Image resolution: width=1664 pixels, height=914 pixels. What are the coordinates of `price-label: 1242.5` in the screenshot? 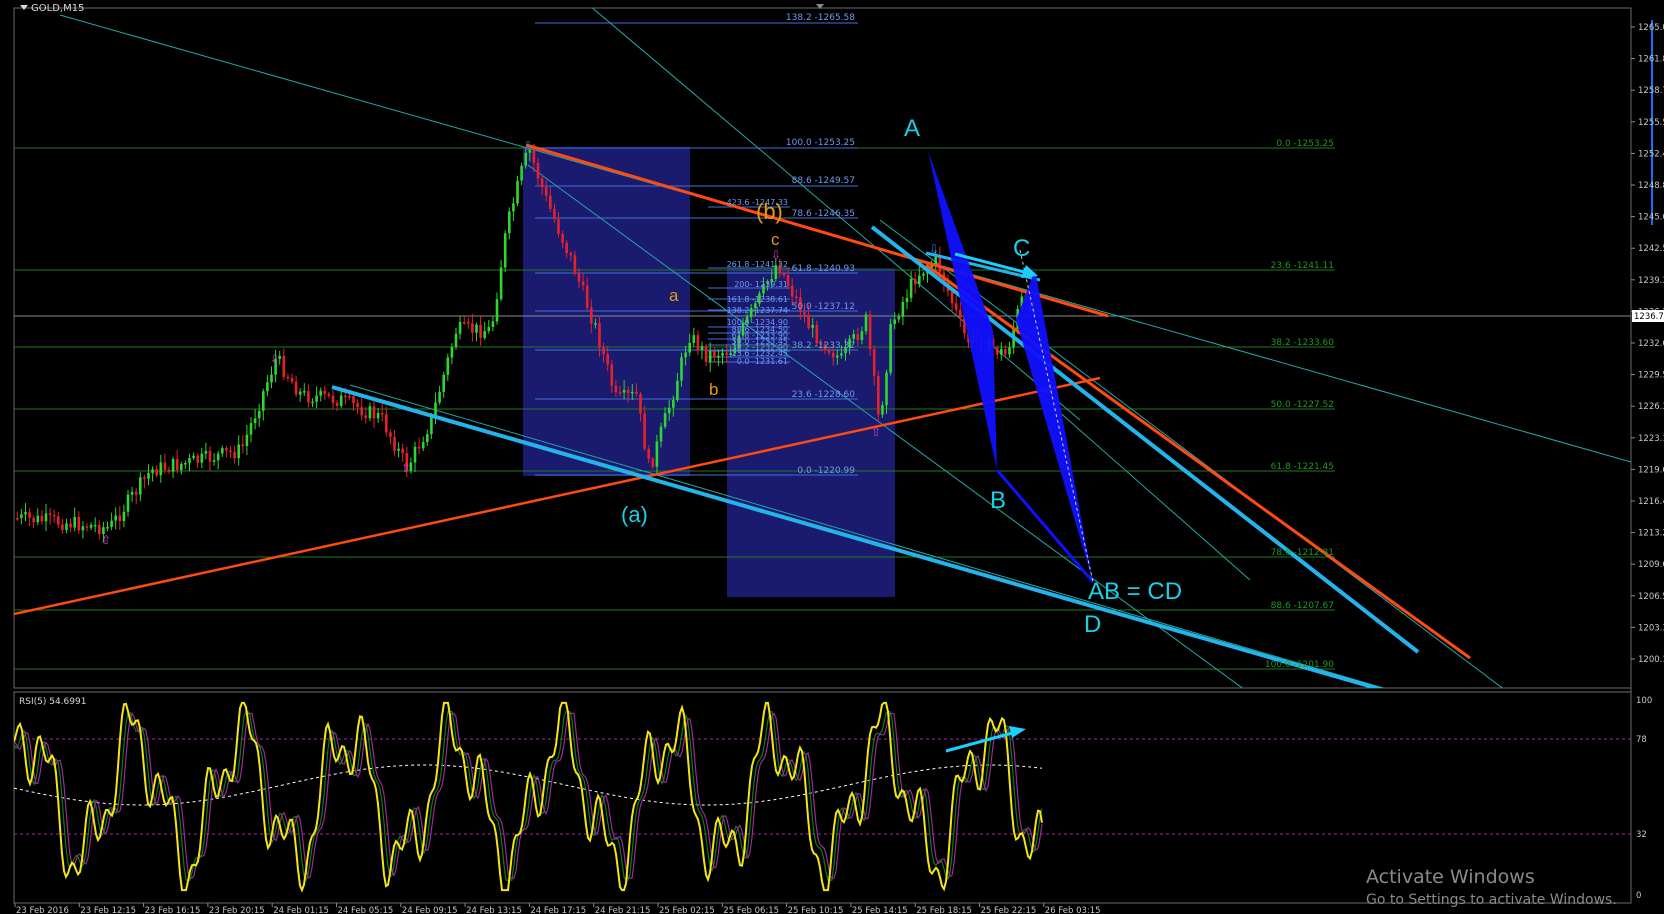 It's located at (1651, 249).